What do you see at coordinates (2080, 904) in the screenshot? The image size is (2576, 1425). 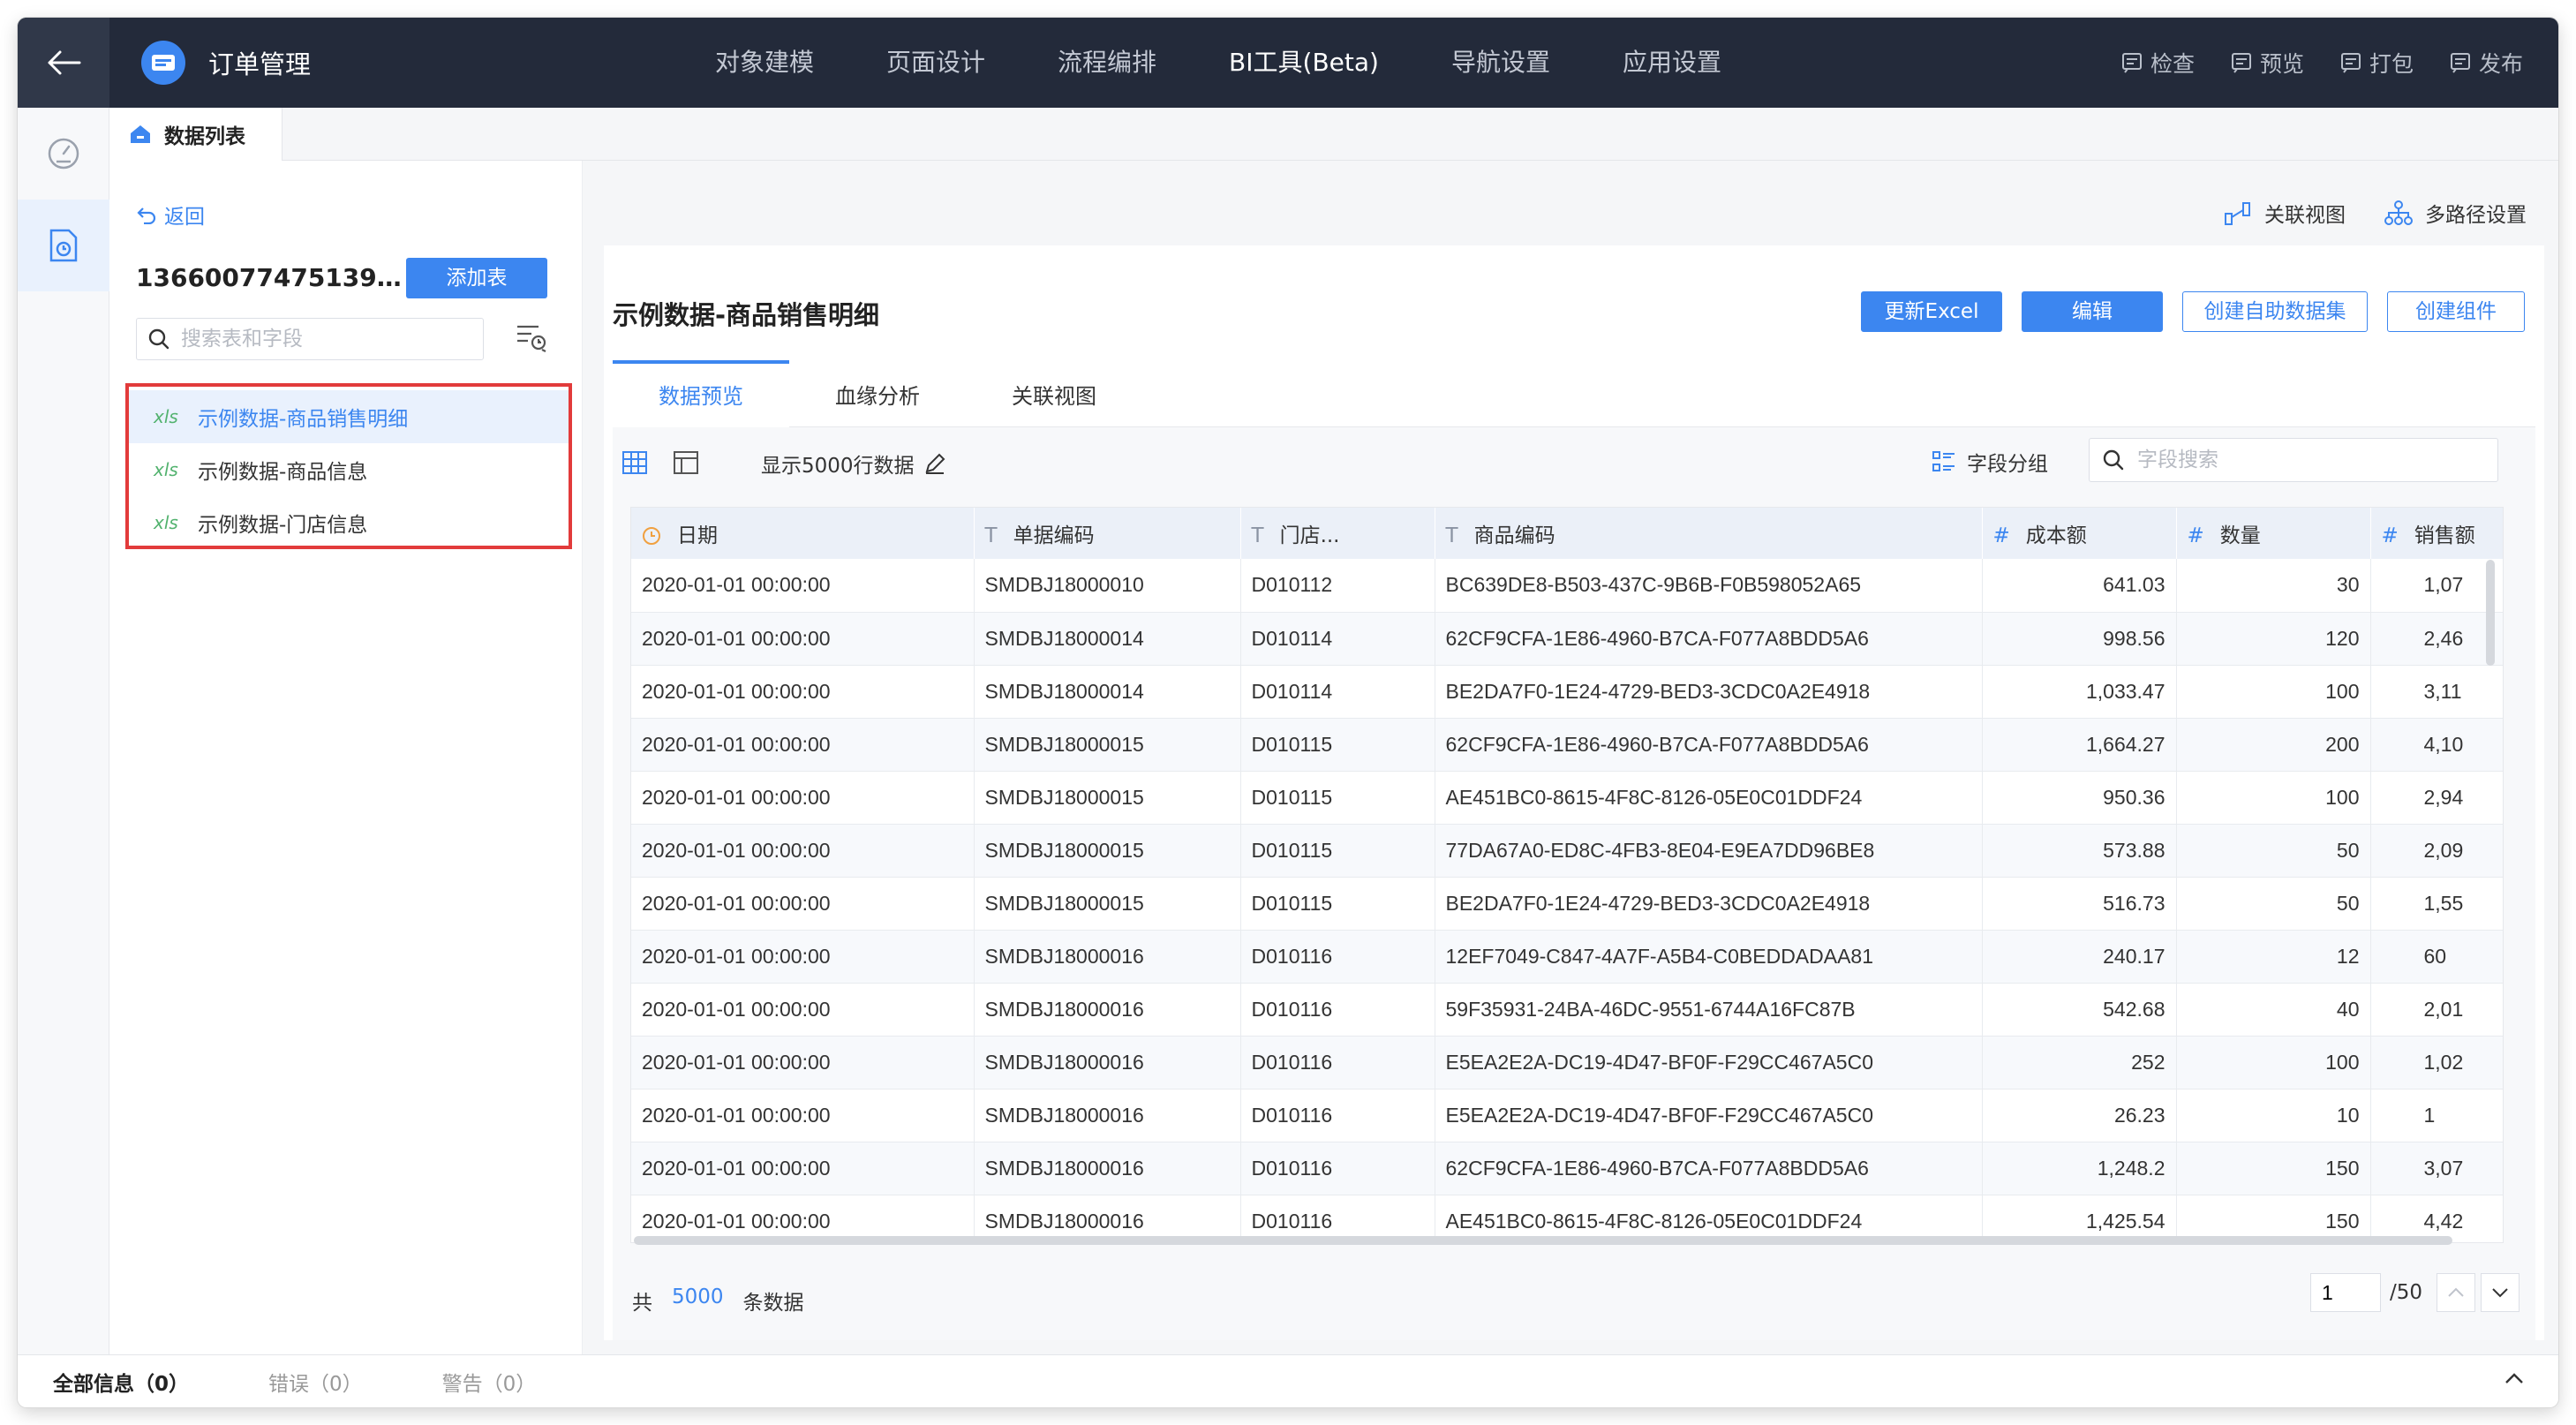 I see `table-cell: 516.73` at bounding box center [2080, 904].